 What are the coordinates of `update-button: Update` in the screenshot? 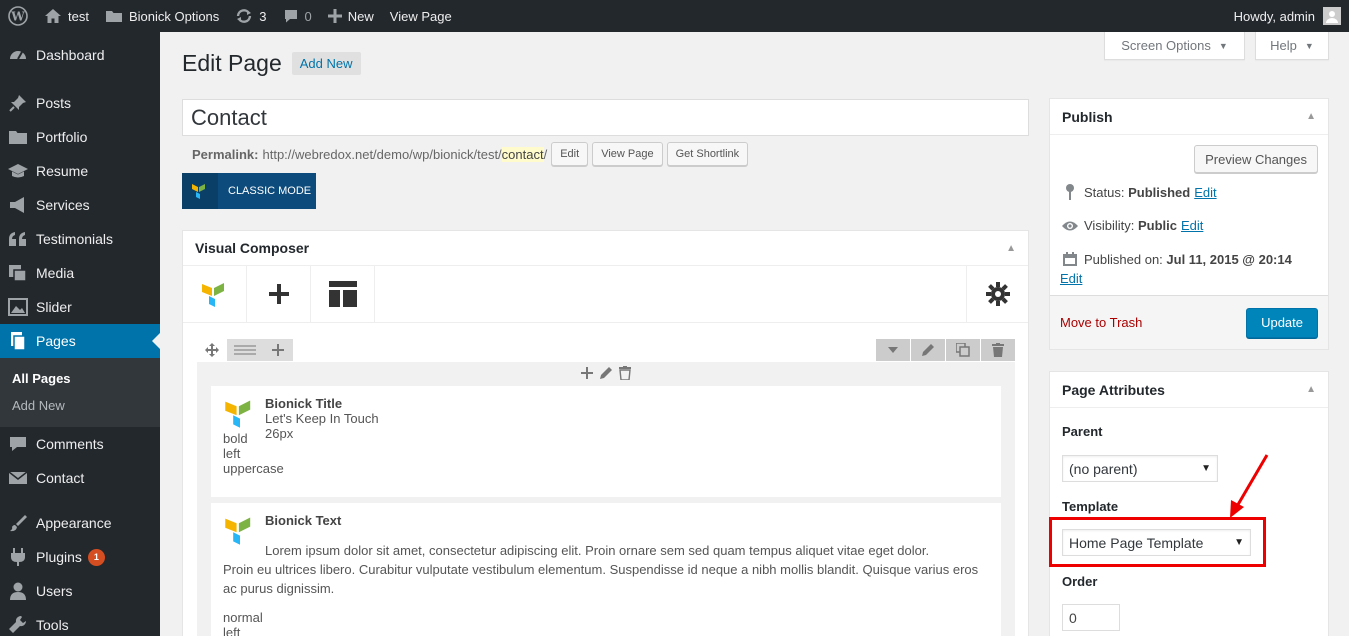 It's located at (1282, 322).